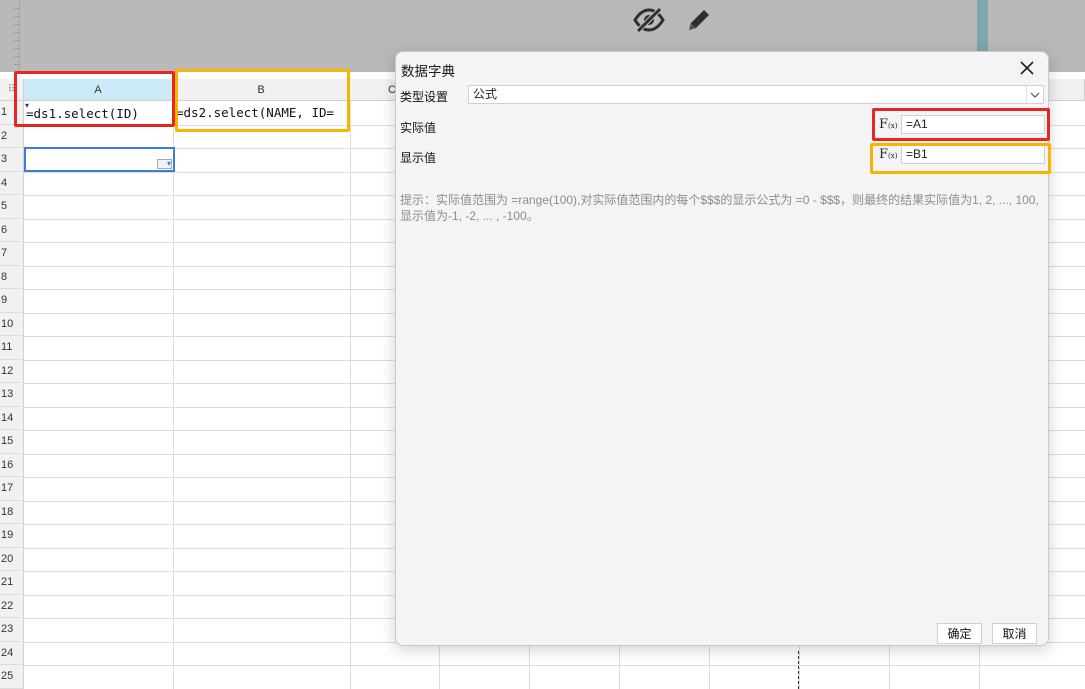 The width and height of the screenshot is (1085, 689). What do you see at coordinates (12, 324) in the screenshot?
I see `row-header: 10` at bounding box center [12, 324].